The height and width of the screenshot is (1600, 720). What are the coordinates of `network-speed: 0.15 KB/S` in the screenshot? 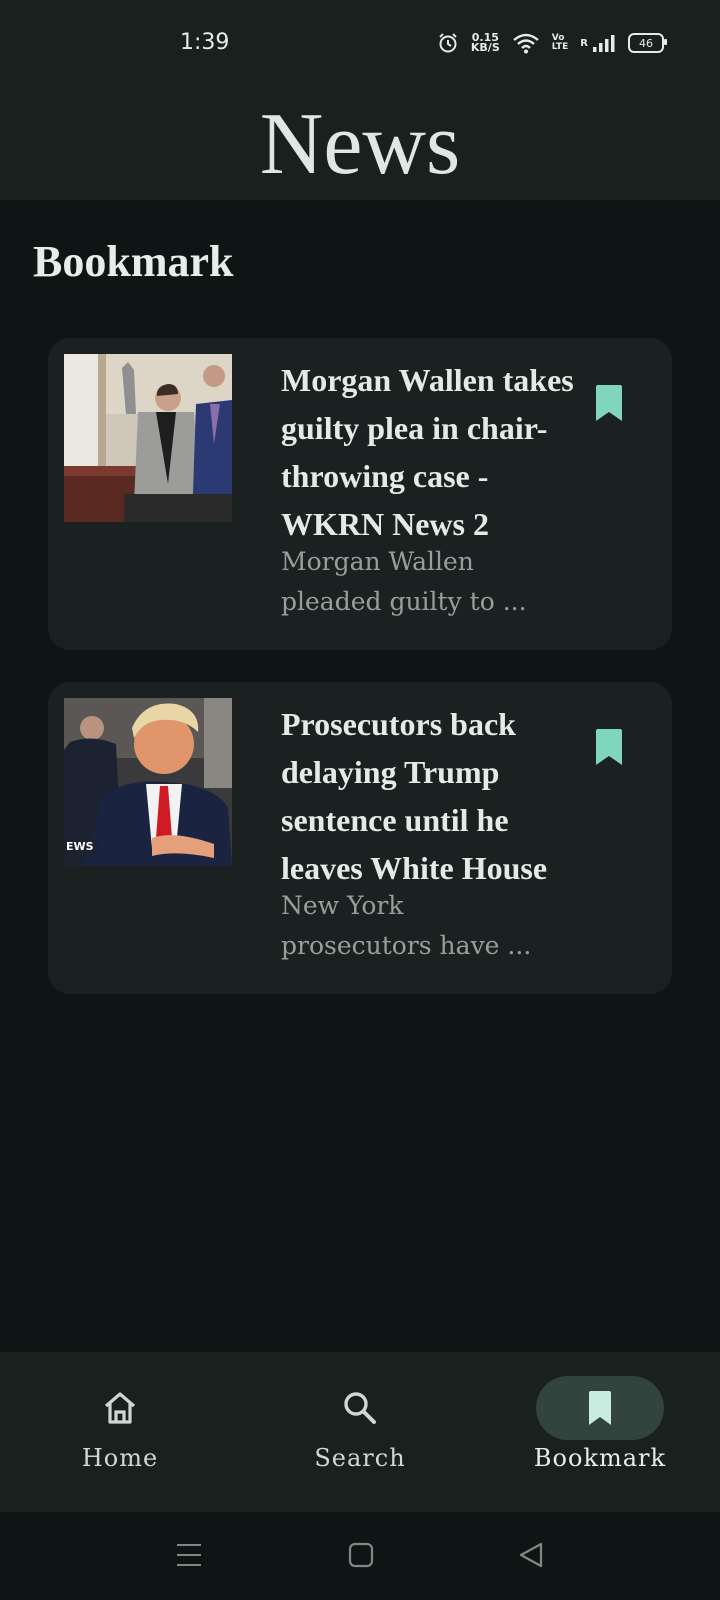 It's located at (485, 43).